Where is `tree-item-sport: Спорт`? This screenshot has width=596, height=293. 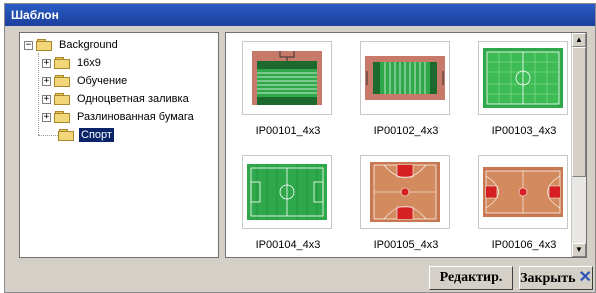 tree-item-sport: Спорт is located at coordinates (86, 135).